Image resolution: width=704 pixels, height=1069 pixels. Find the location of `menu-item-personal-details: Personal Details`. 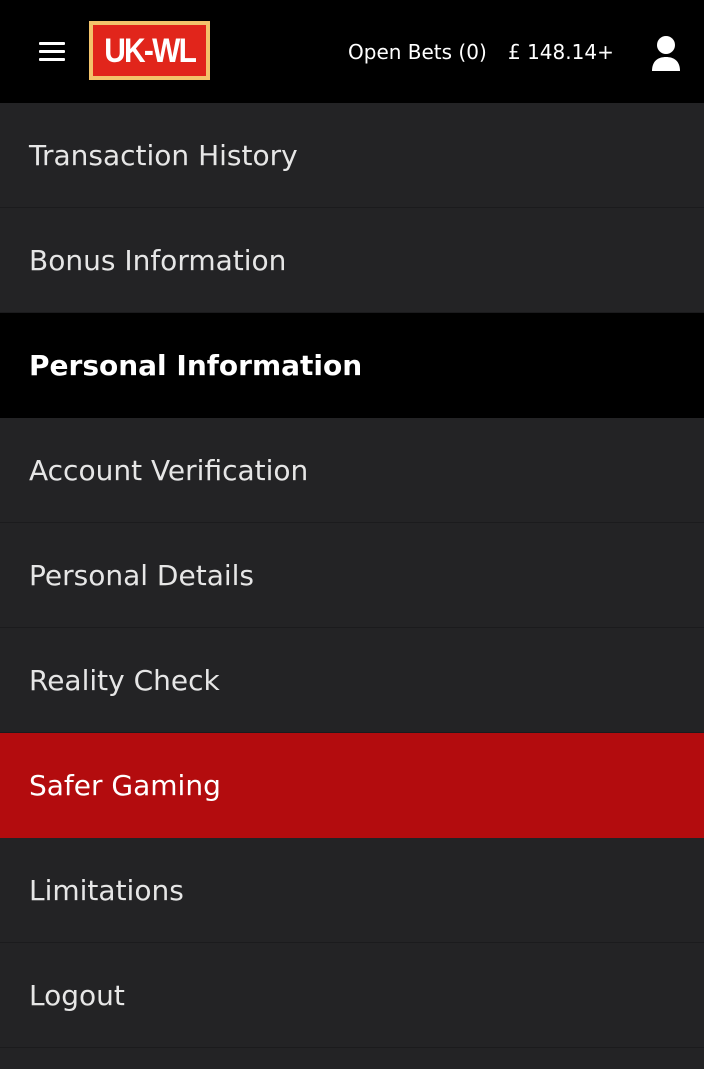

menu-item-personal-details: Personal Details is located at coordinates (352, 575).